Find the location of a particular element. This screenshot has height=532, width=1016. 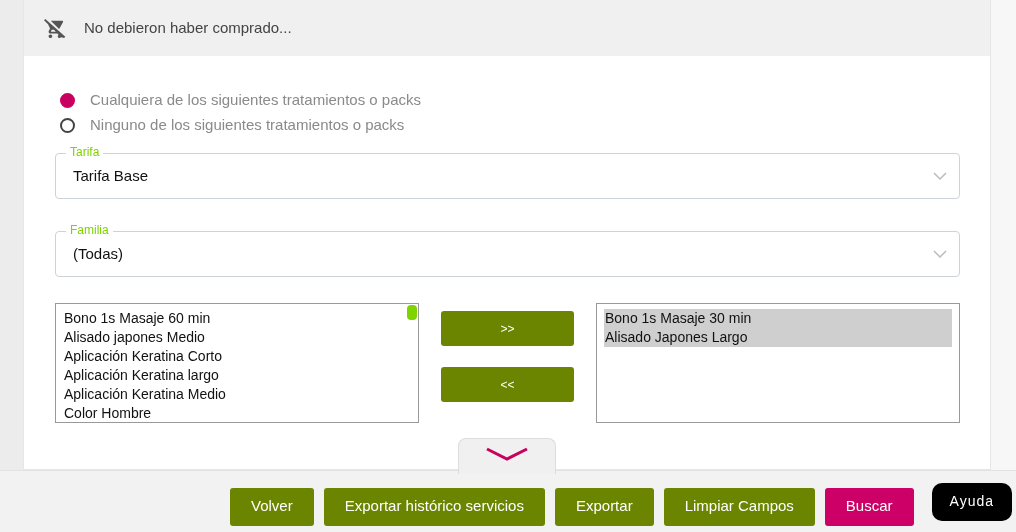

transfer-button: >> is located at coordinates (507, 328).